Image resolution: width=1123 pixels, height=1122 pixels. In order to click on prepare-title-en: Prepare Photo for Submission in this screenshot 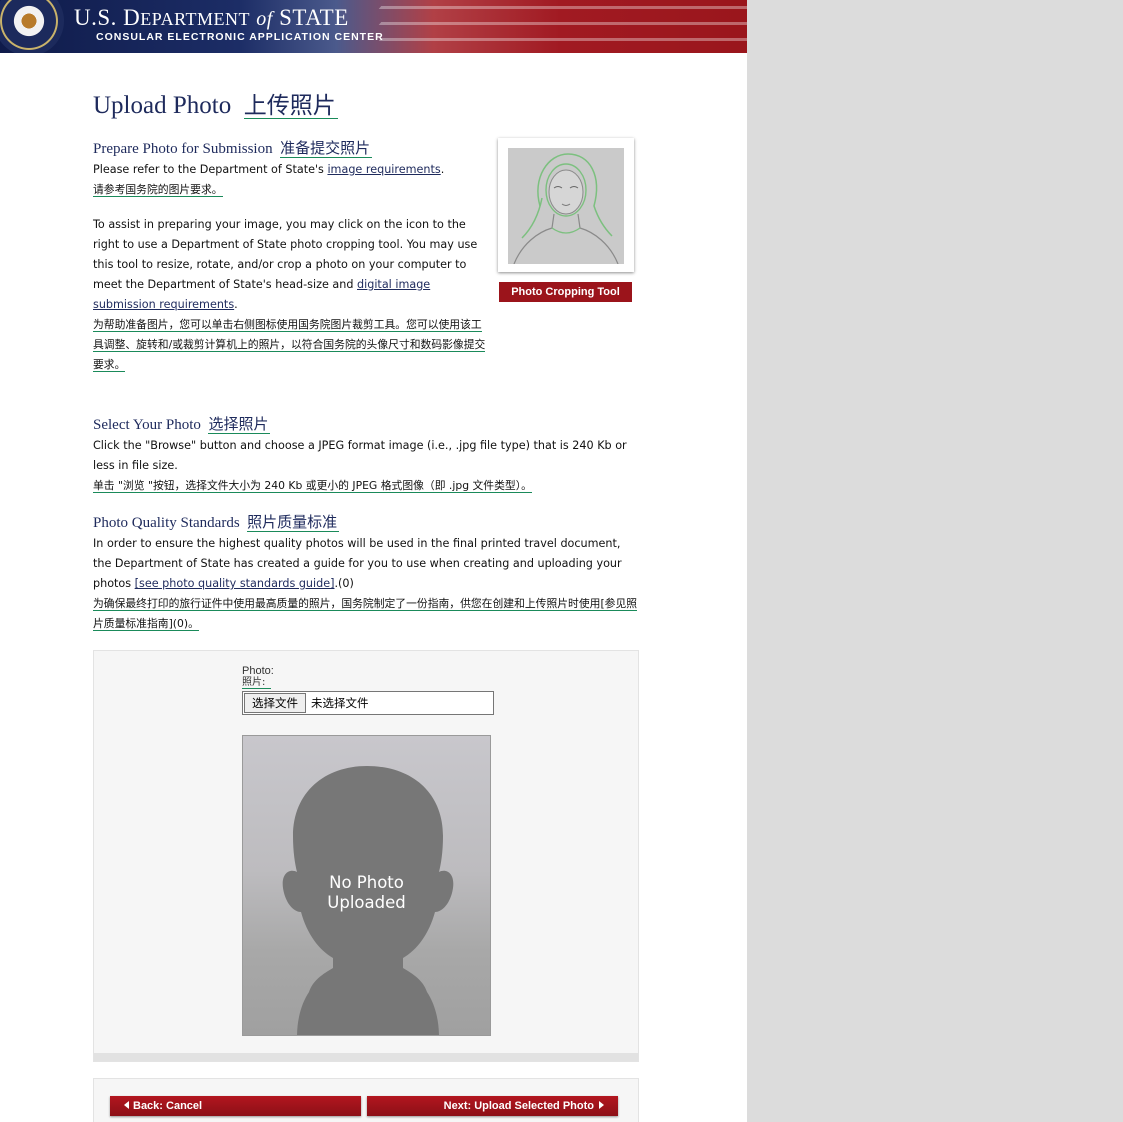, I will do `click(183, 149)`.